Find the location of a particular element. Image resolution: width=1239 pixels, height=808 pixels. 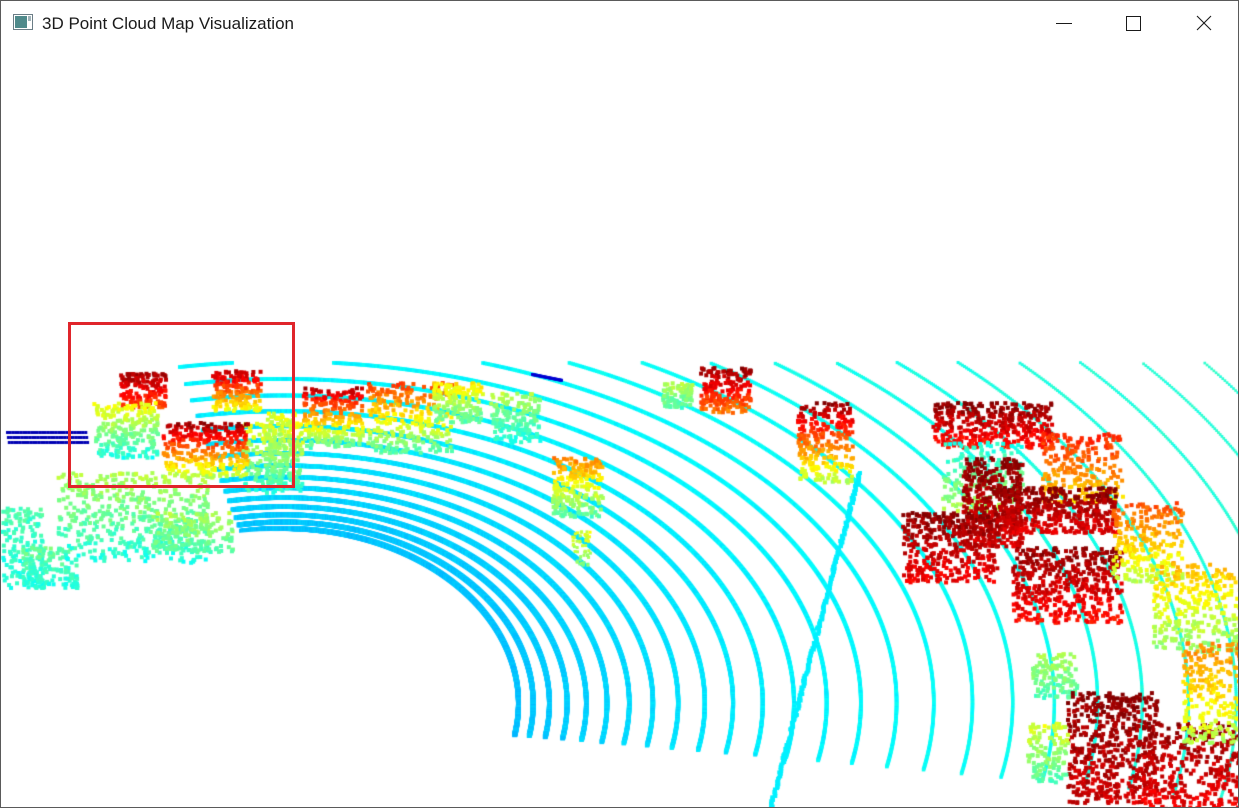

window-title: 3D Point Cloud Map Visualization is located at coordinates (168, 23).